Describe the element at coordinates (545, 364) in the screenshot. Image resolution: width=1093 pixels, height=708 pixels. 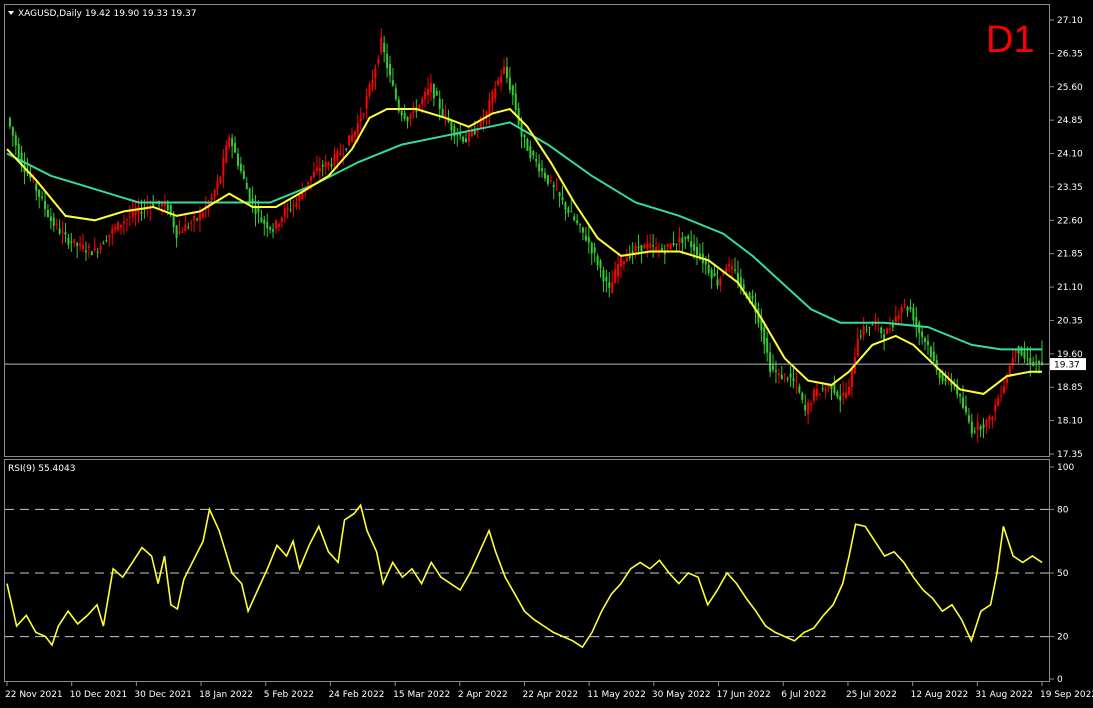
I see `current-price-line: 19.37` at that location.